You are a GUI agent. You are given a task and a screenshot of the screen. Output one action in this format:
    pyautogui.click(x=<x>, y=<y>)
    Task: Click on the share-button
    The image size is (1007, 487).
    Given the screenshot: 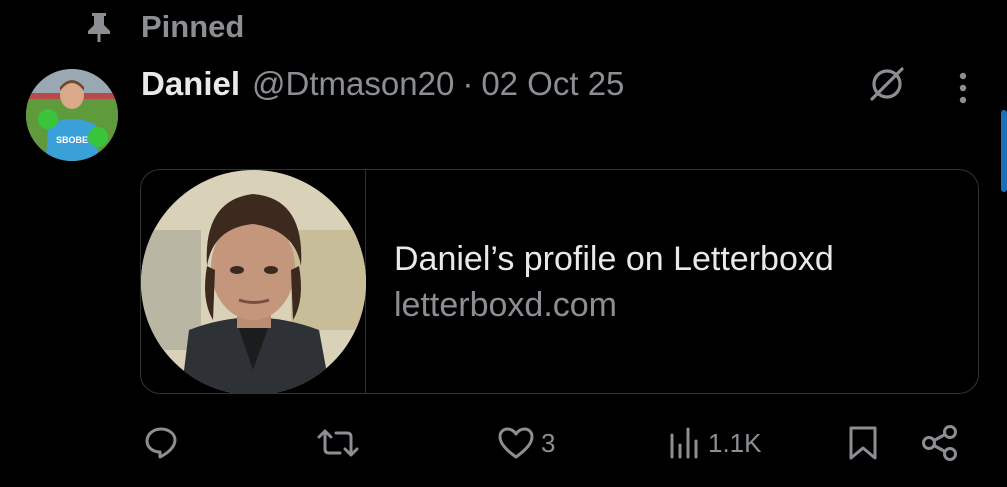 What is the action you would take?
    pyautogui.click(x=940, y=443)
    